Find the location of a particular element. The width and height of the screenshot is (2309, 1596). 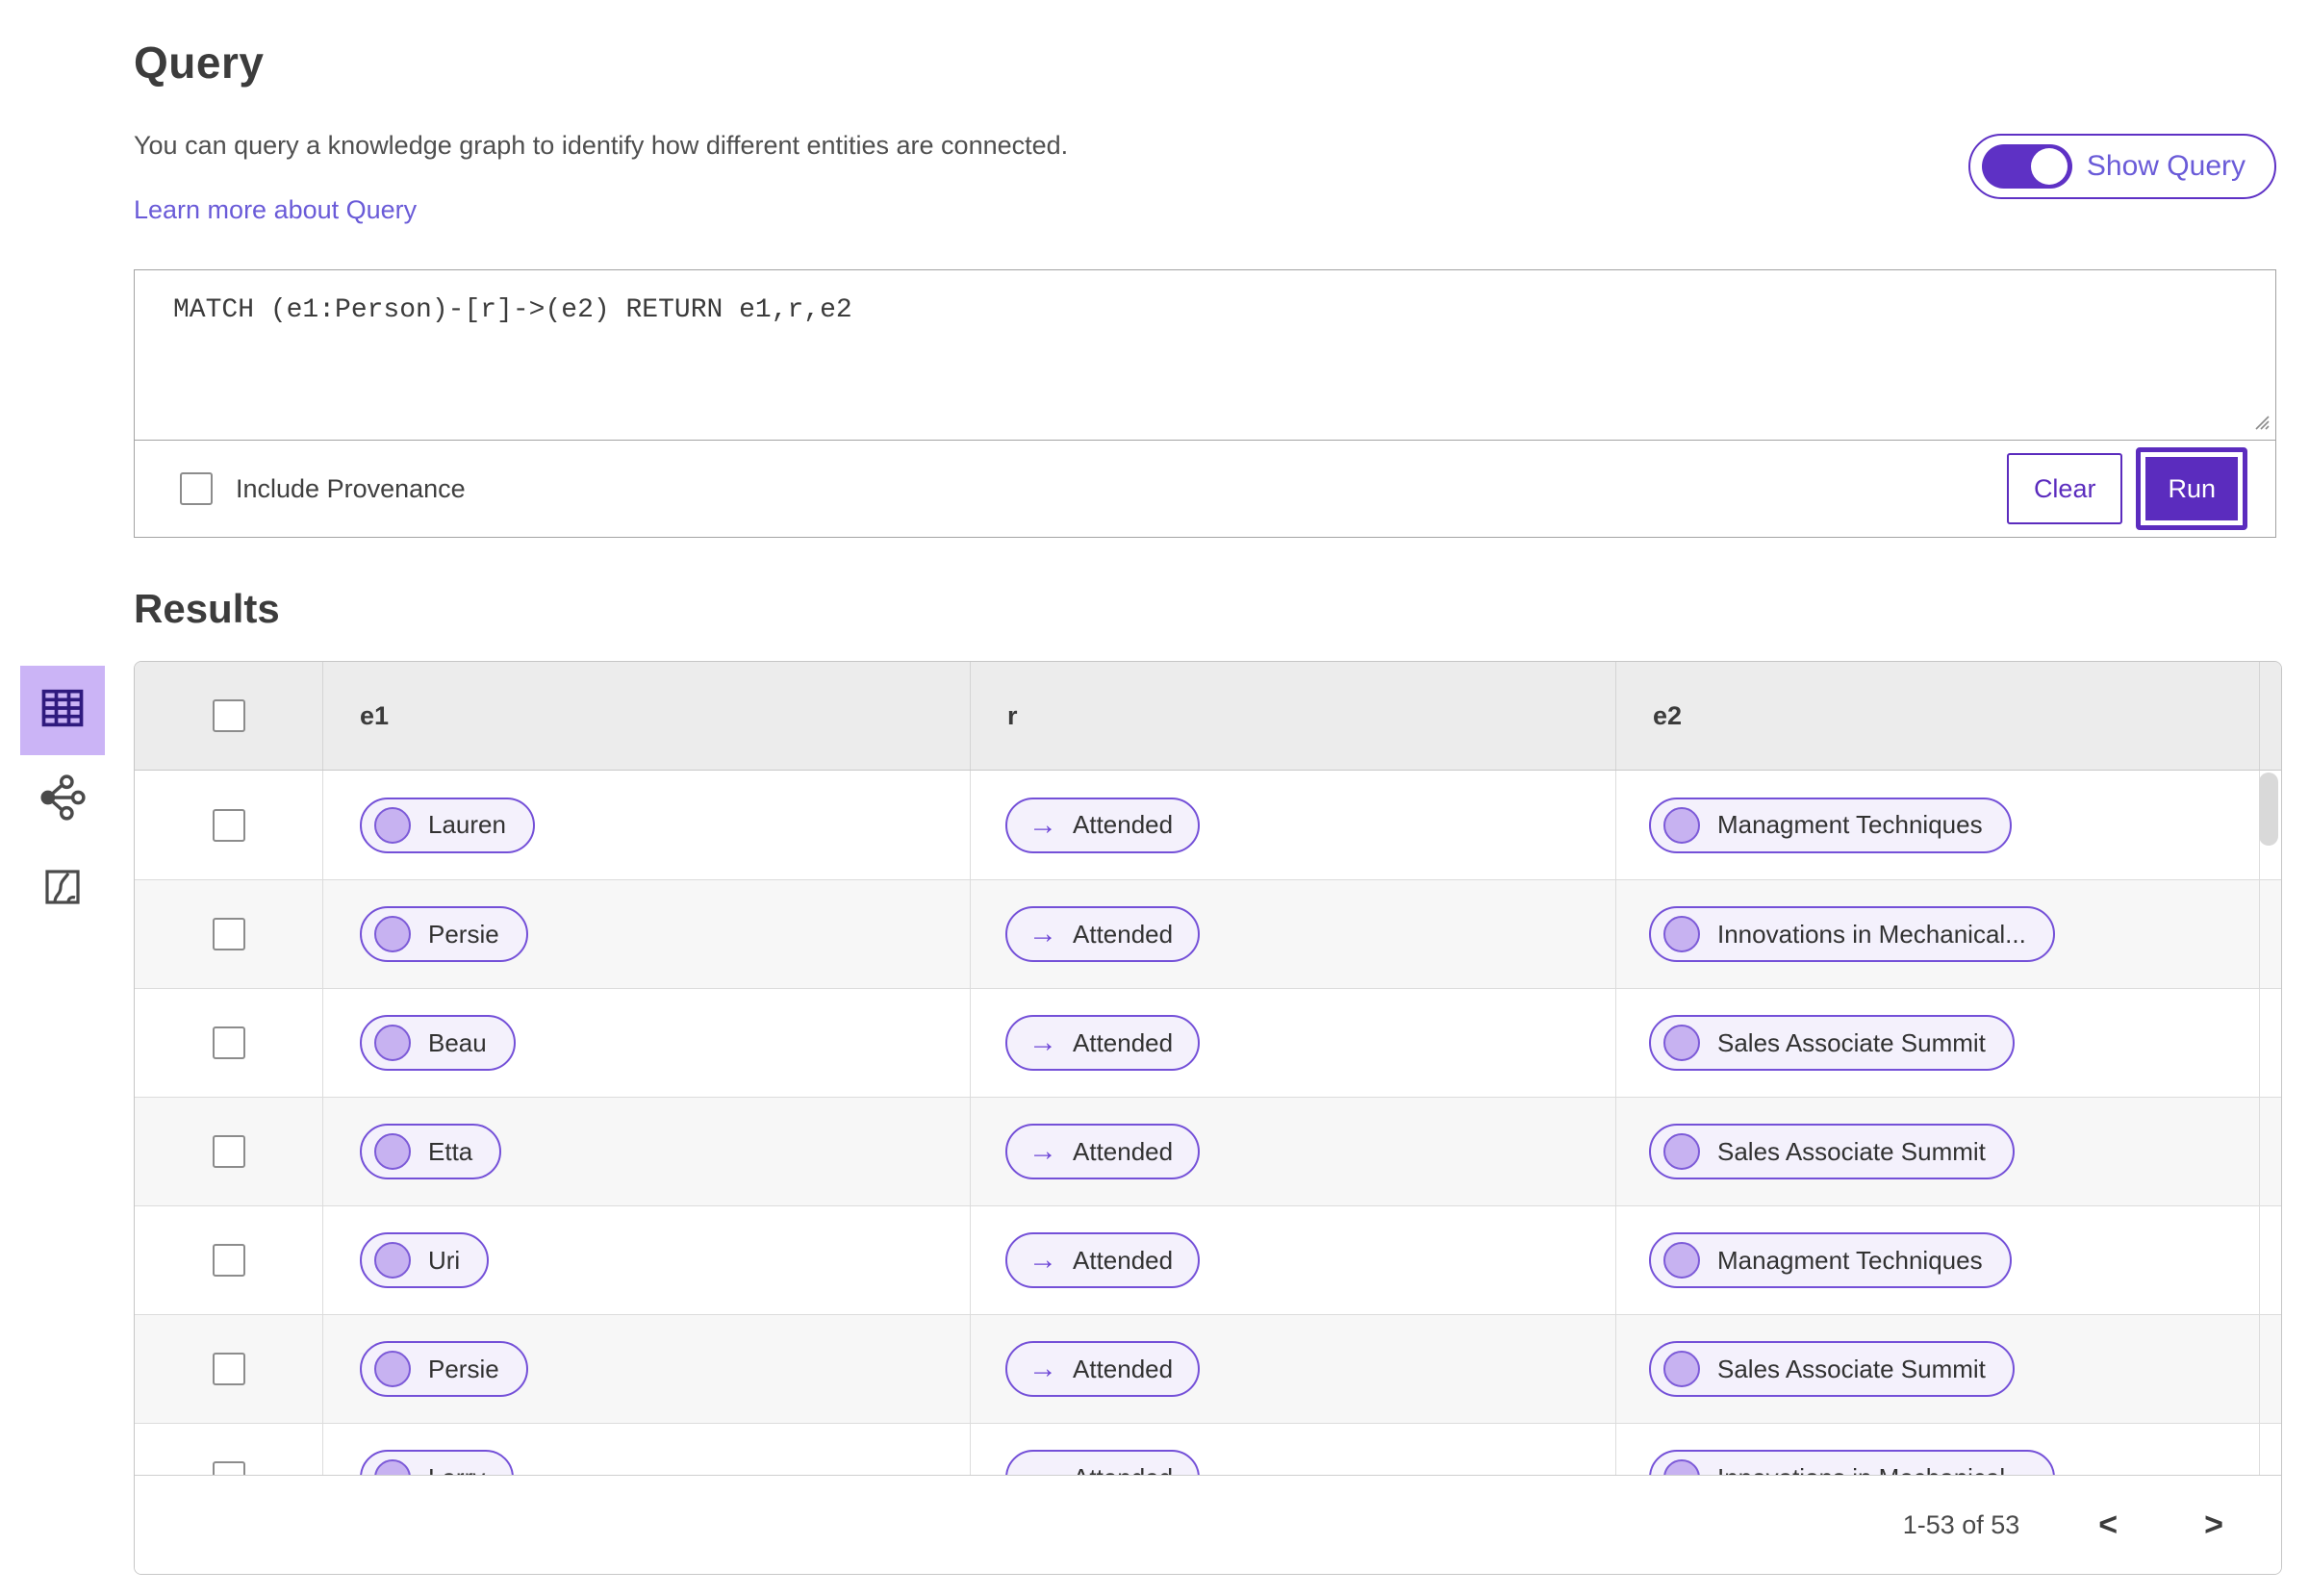

chart-view-icon is located at coordinates (62, 889).